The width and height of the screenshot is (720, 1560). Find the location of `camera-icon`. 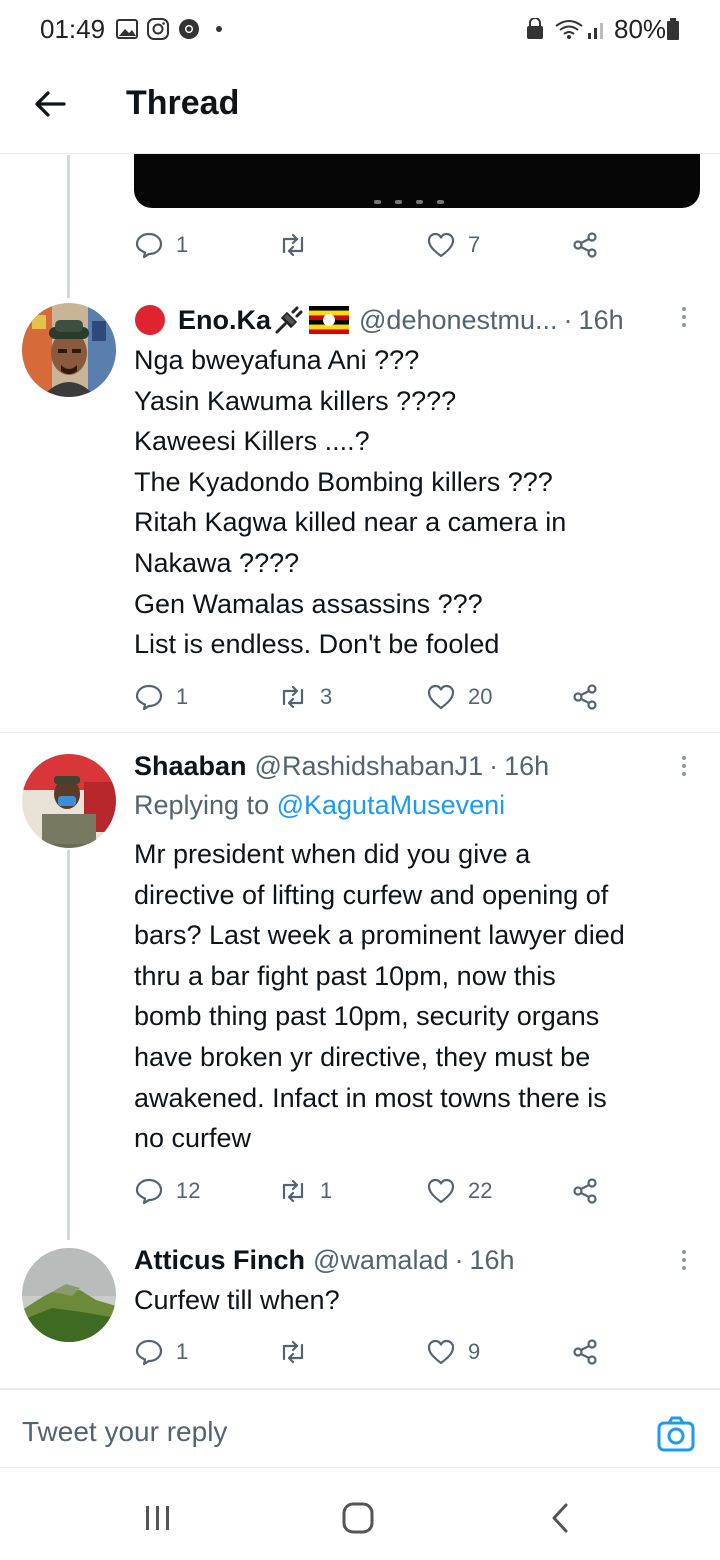

camera-icon is located at coordinates (676, 1434).